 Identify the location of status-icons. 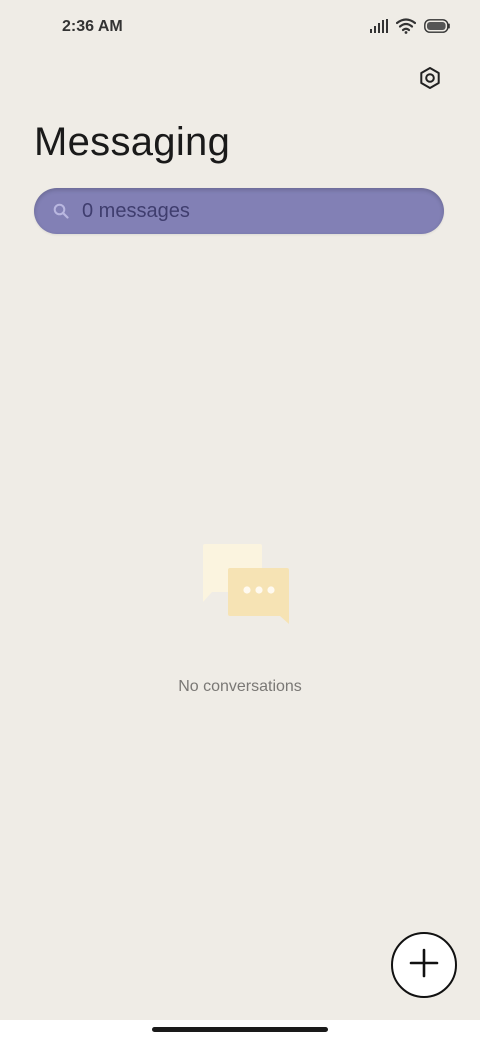
(410, 28).